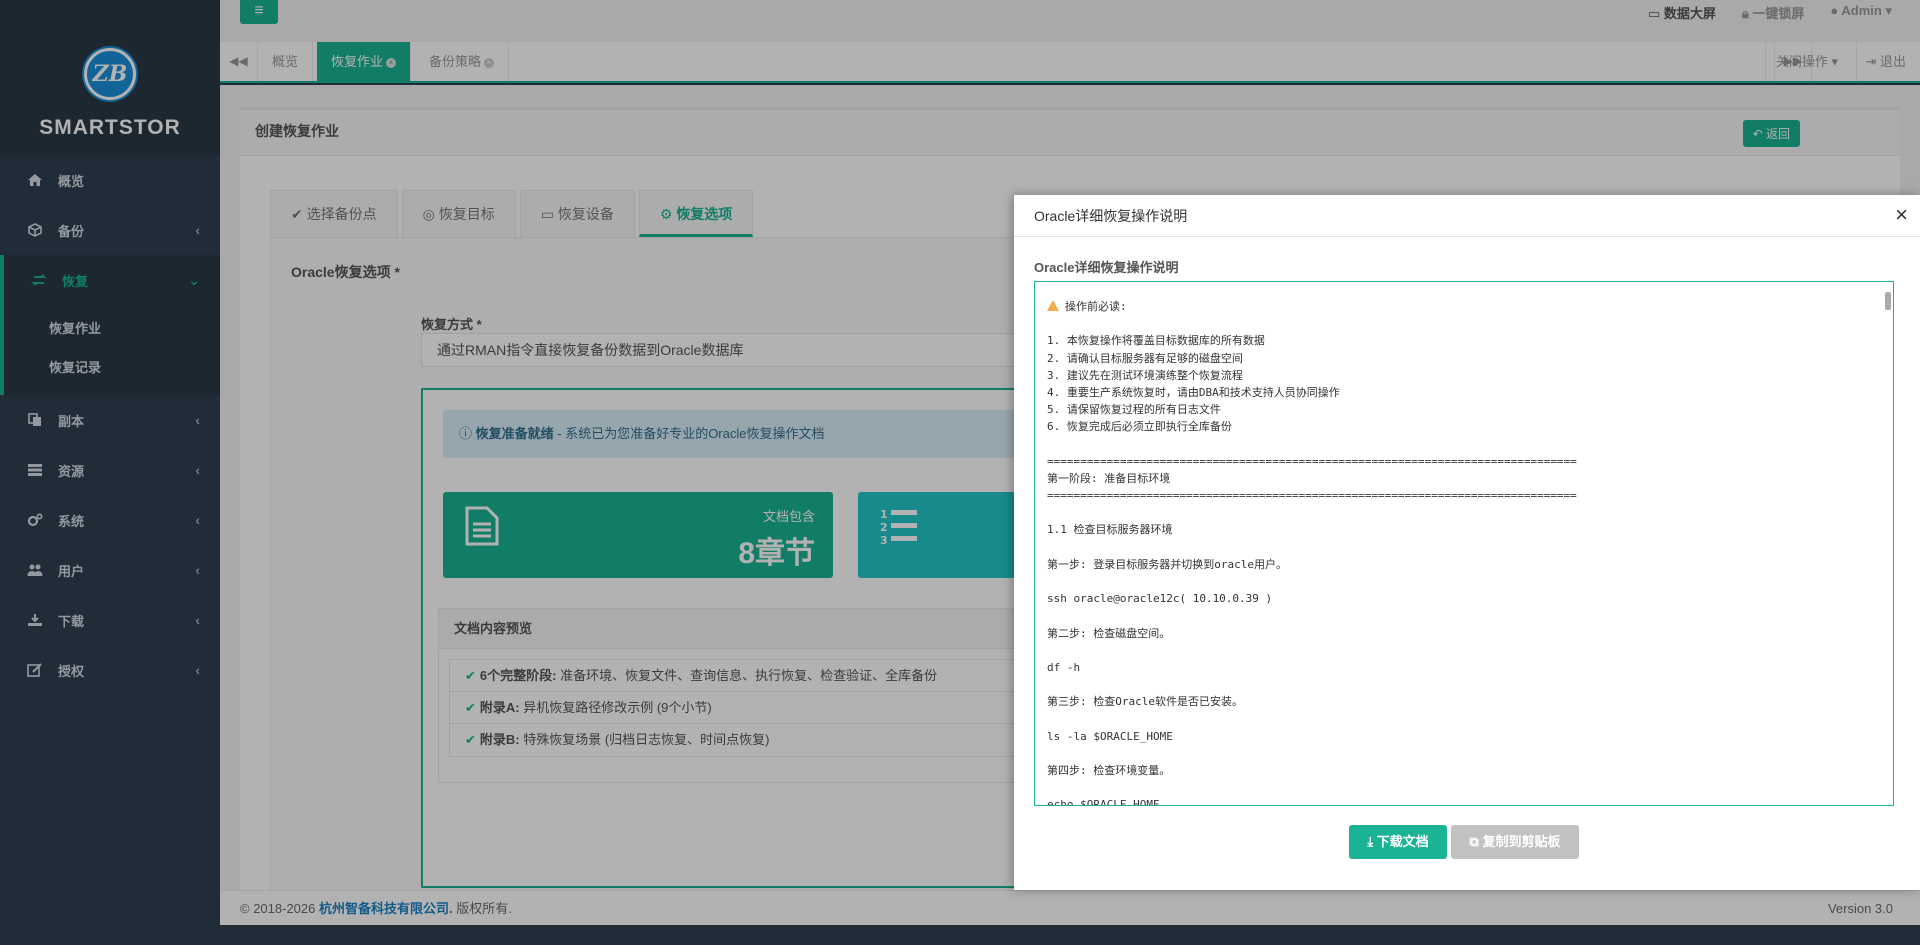 This screenshot has height=945, width=1920. I want to click on text-line: 第二步: 检查磁盘空间。, so click(1109, 633).